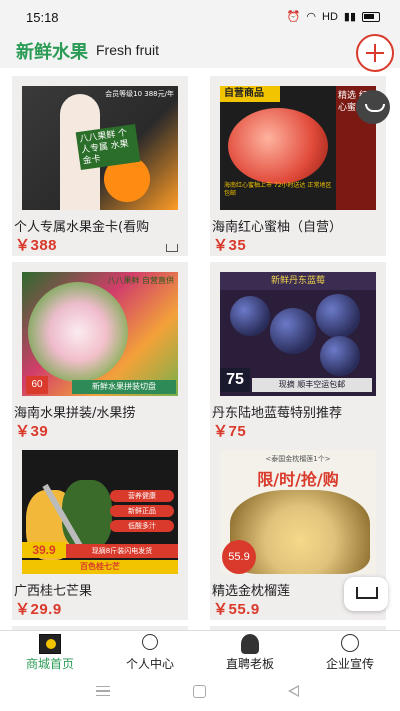  I want to click on product-name: 海南水果拼装/水果捞, so click(75, 413).